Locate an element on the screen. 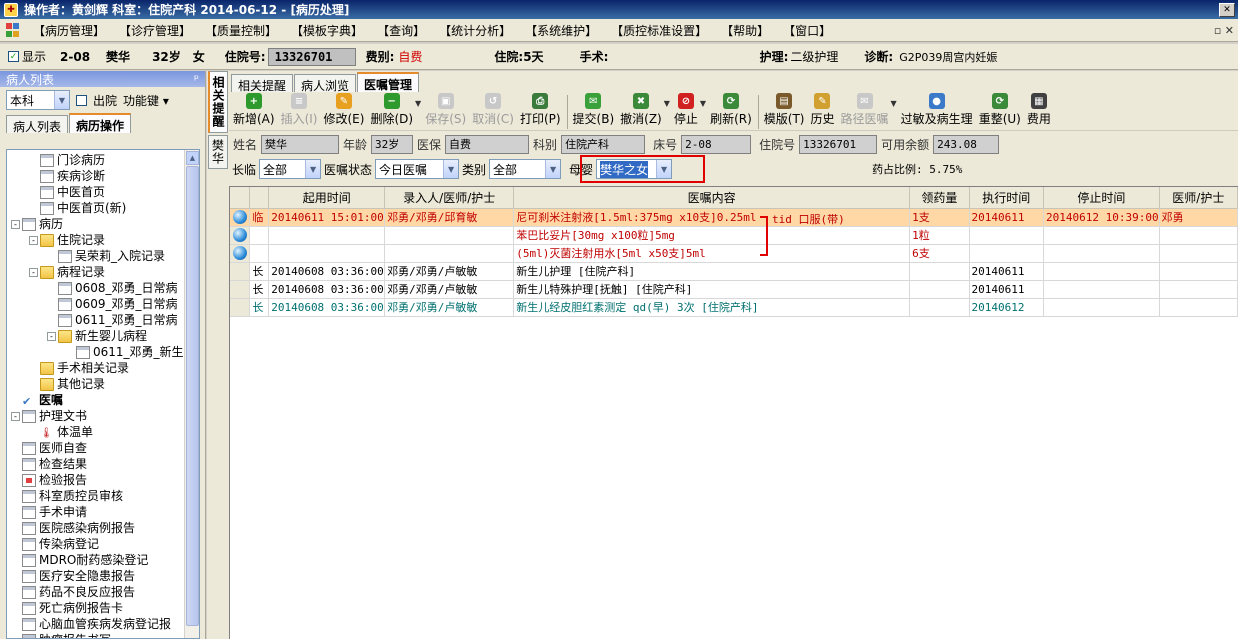 The width and height of the screenshot is (1238, 639). close-window-button: ✕ is located at coordinates (1227, 9).